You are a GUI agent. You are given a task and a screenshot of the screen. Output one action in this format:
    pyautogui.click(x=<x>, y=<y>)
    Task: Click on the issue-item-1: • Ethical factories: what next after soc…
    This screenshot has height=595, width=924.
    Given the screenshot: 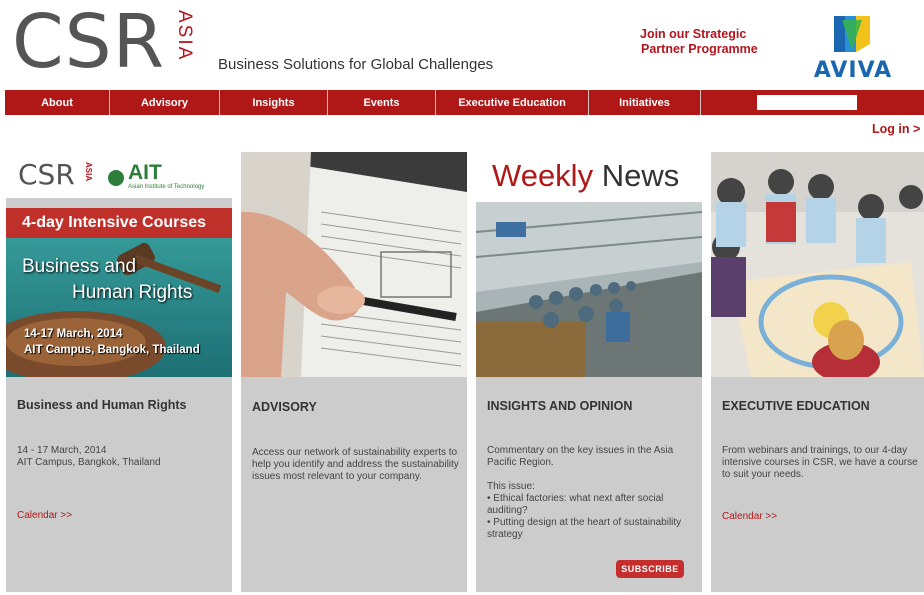 What is the action you would take?
    pyautogui.click(x=592, y=505)
    